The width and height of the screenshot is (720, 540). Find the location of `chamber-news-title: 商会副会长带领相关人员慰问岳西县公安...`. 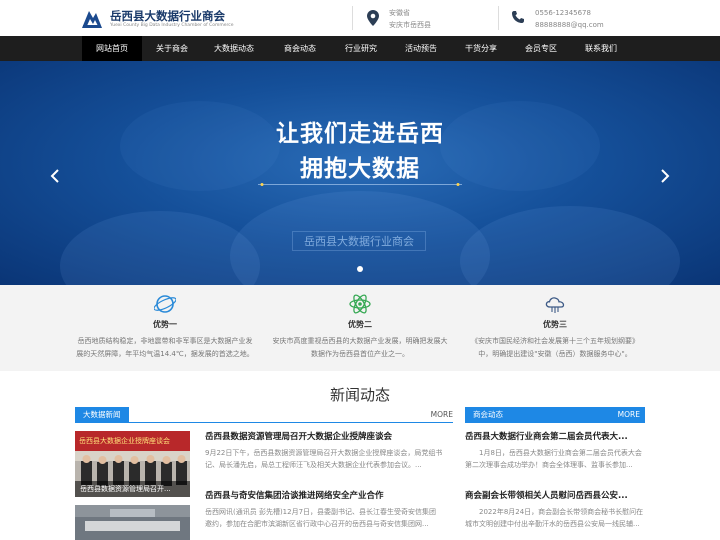

chamber-news-title: 商会副会长带领相关人员慰问岳西县公安... is located at coordinates (546, 495).